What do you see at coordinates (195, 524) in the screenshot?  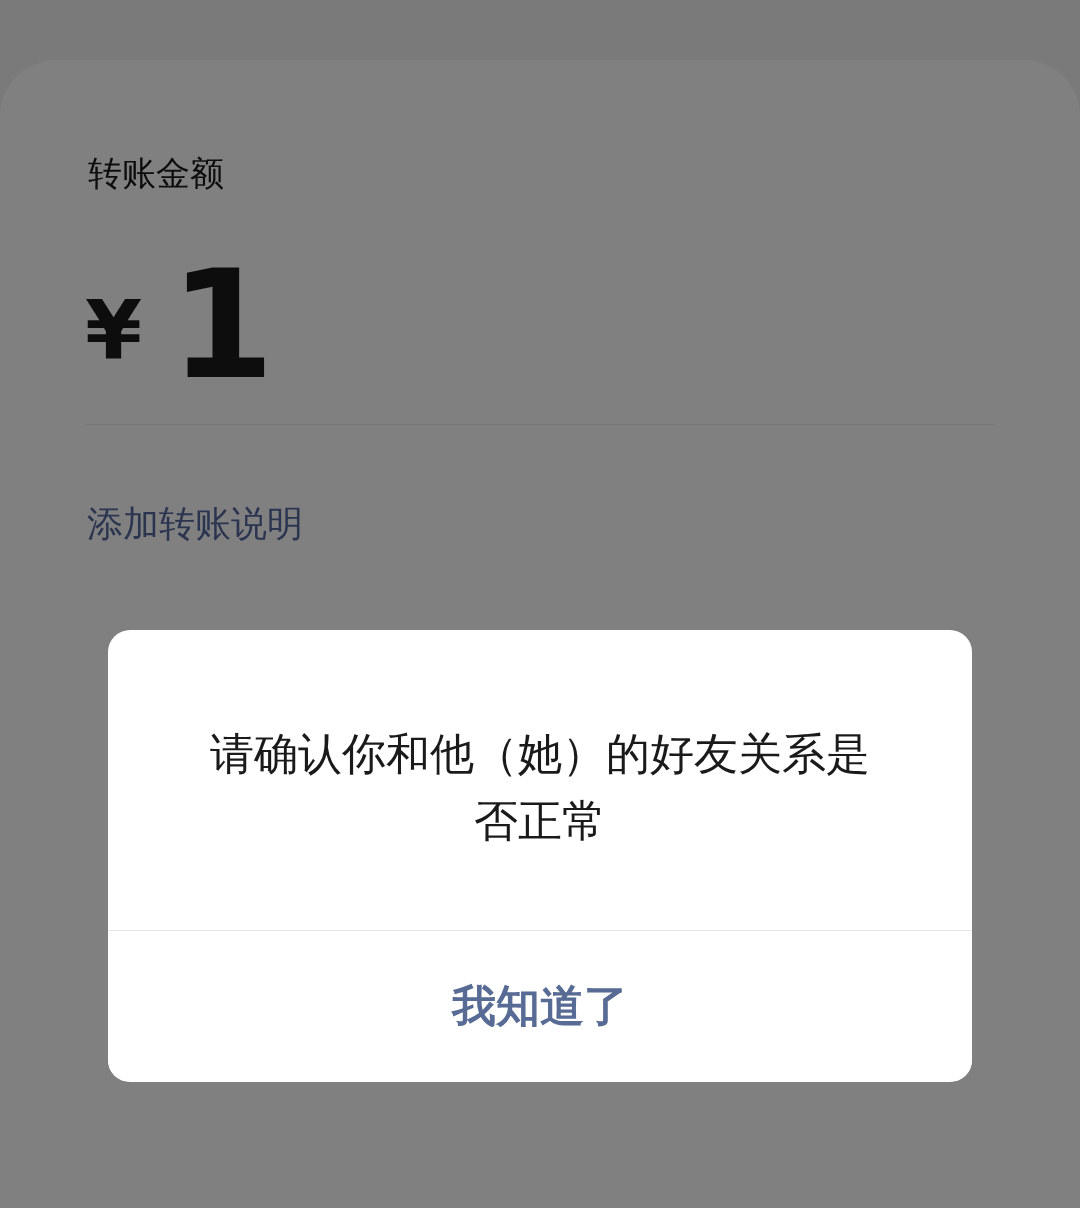 I see `add-note-link: 添加转账说明` at bounding box center [195, 524].